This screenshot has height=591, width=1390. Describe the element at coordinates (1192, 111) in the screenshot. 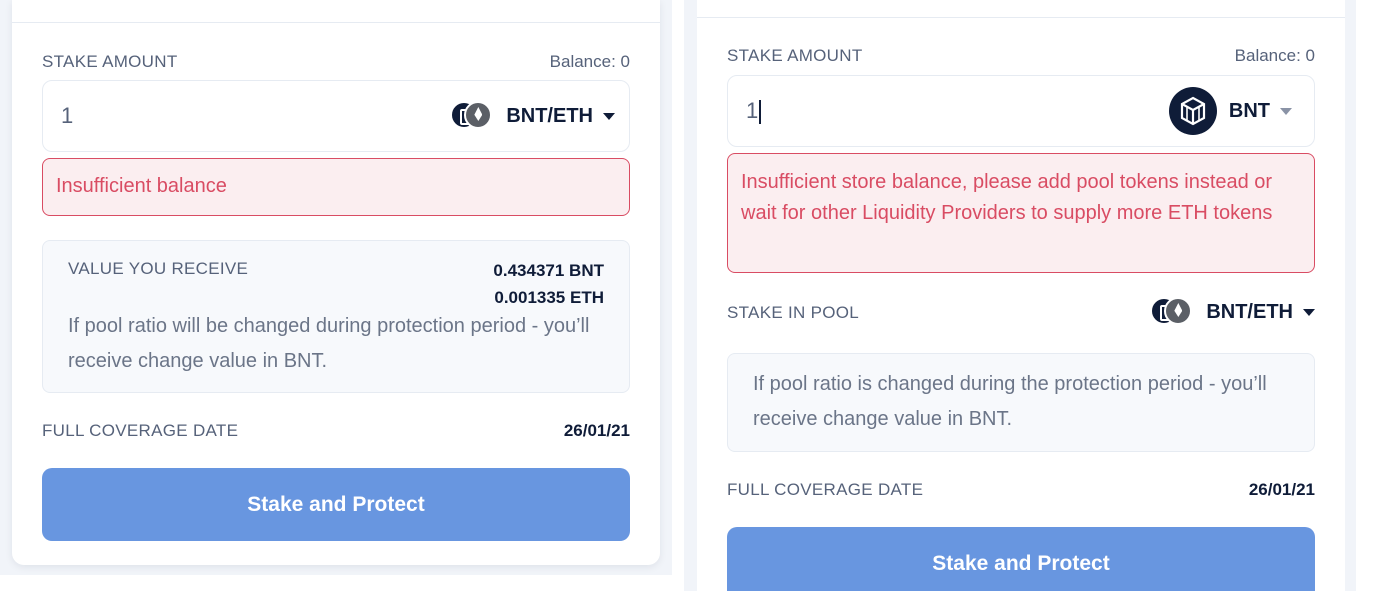

I see `bancor-icon` at that location.